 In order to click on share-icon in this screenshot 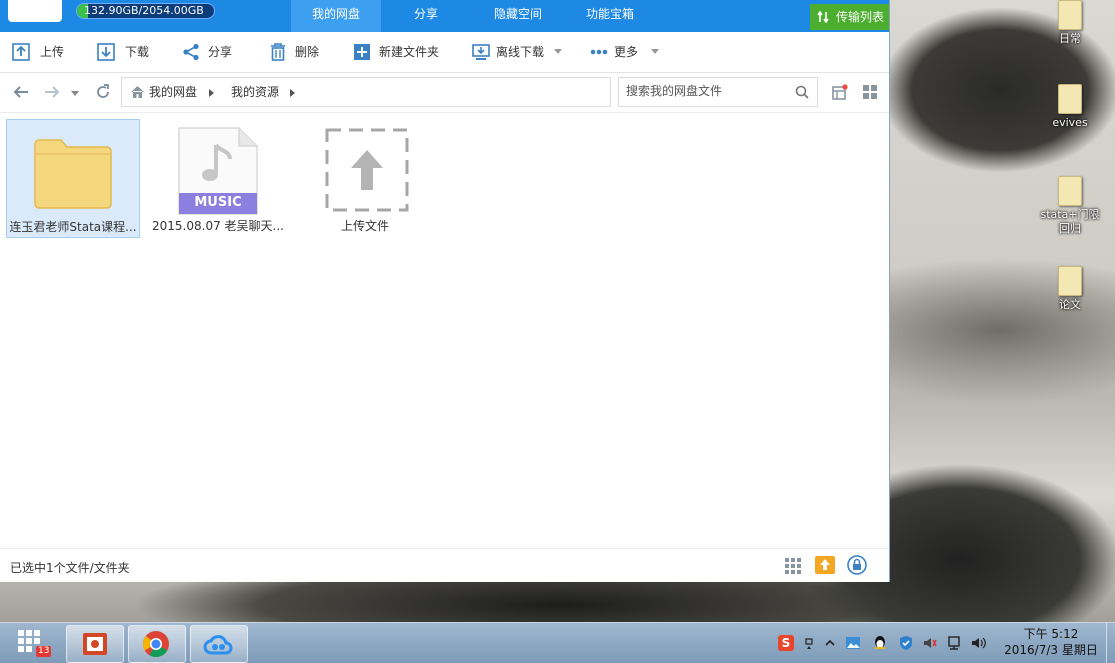, I will do `click(191, 52)`.